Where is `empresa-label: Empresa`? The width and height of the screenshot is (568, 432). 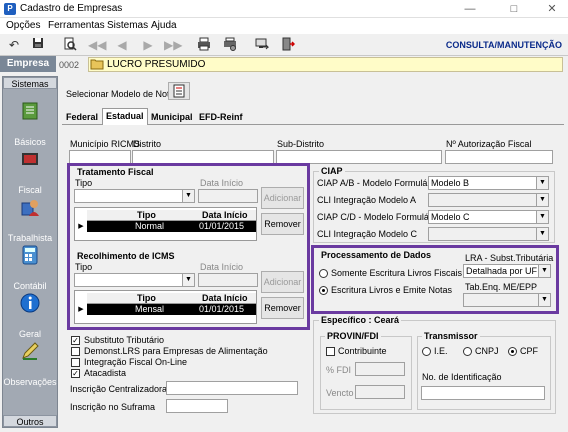
empresa-label: Empresa is located at coordinates (28, 64).